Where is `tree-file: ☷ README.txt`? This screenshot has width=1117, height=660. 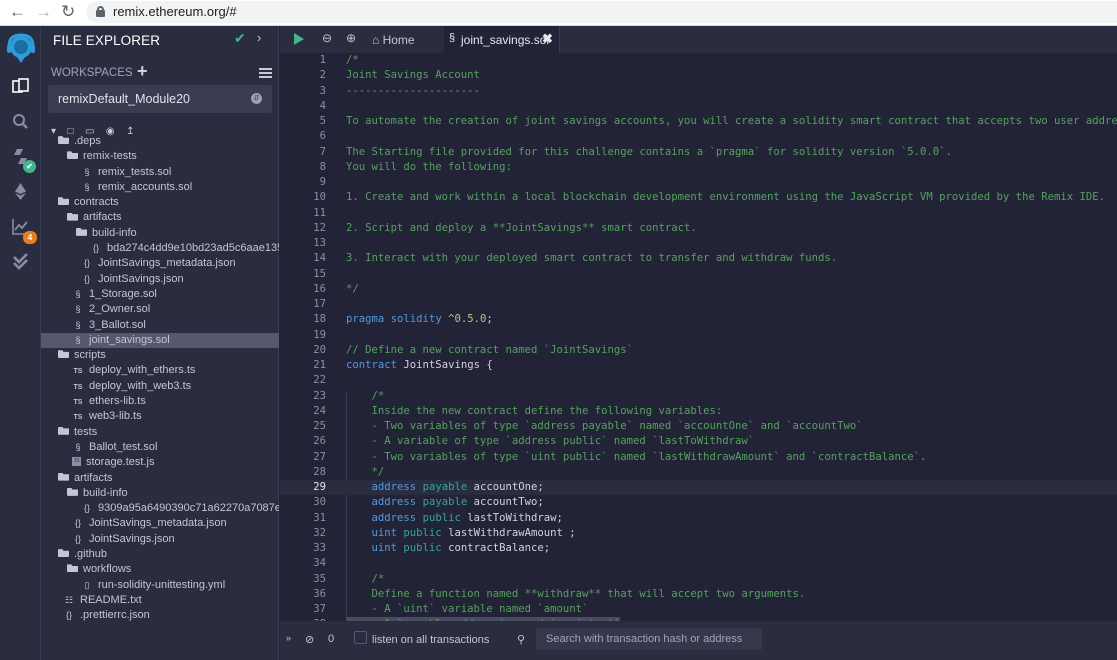 tree-file: ☷ README.txt is located at coordinates (160, 600).